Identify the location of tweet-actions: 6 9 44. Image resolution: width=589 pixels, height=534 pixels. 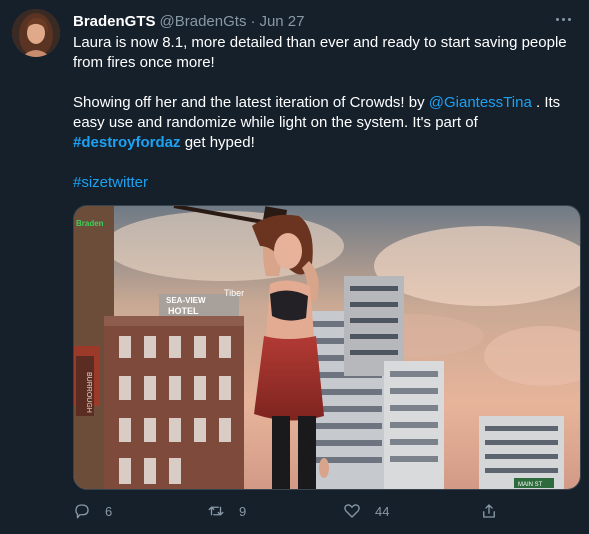
(323, 511).